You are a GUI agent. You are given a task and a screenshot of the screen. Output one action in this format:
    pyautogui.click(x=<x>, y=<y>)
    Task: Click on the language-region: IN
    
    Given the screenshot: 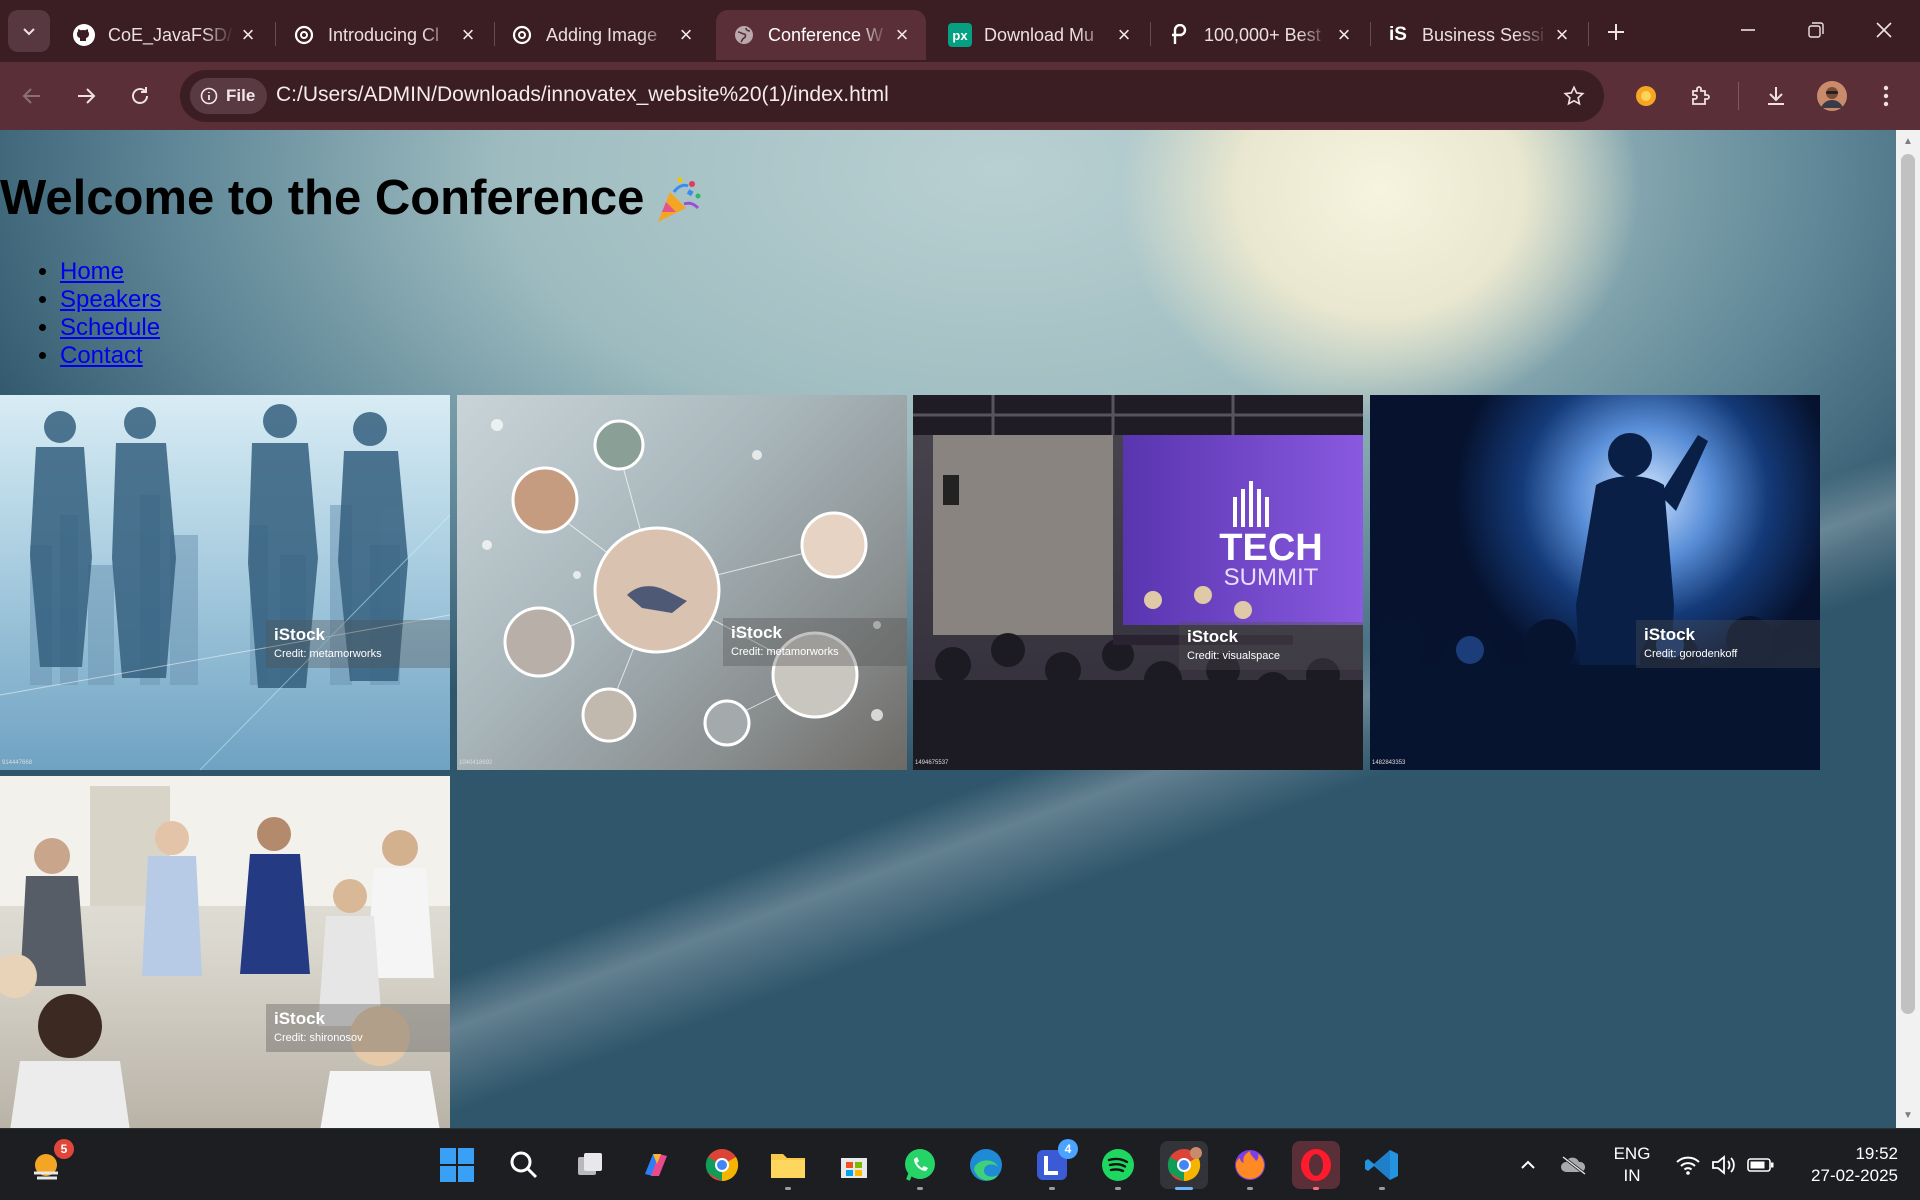 What is the action you would take?
    pyautogui.click(x=1632, y=1175)
    